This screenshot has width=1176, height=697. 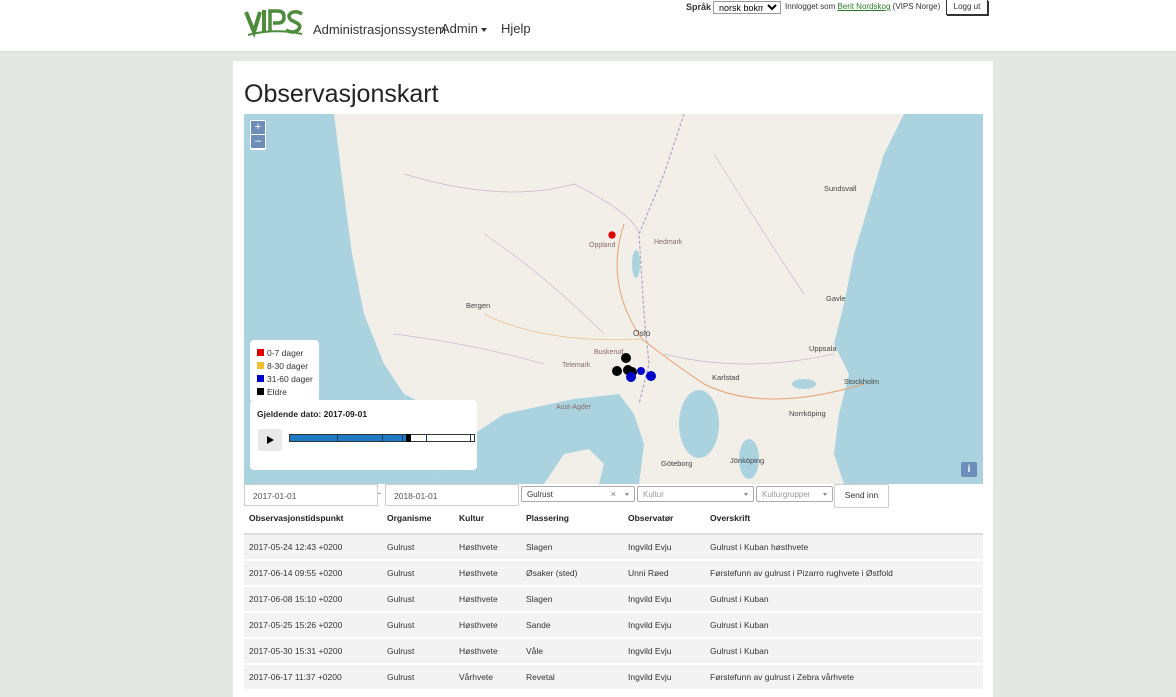 I want to click on play-icon, so click(x=270, y=440).